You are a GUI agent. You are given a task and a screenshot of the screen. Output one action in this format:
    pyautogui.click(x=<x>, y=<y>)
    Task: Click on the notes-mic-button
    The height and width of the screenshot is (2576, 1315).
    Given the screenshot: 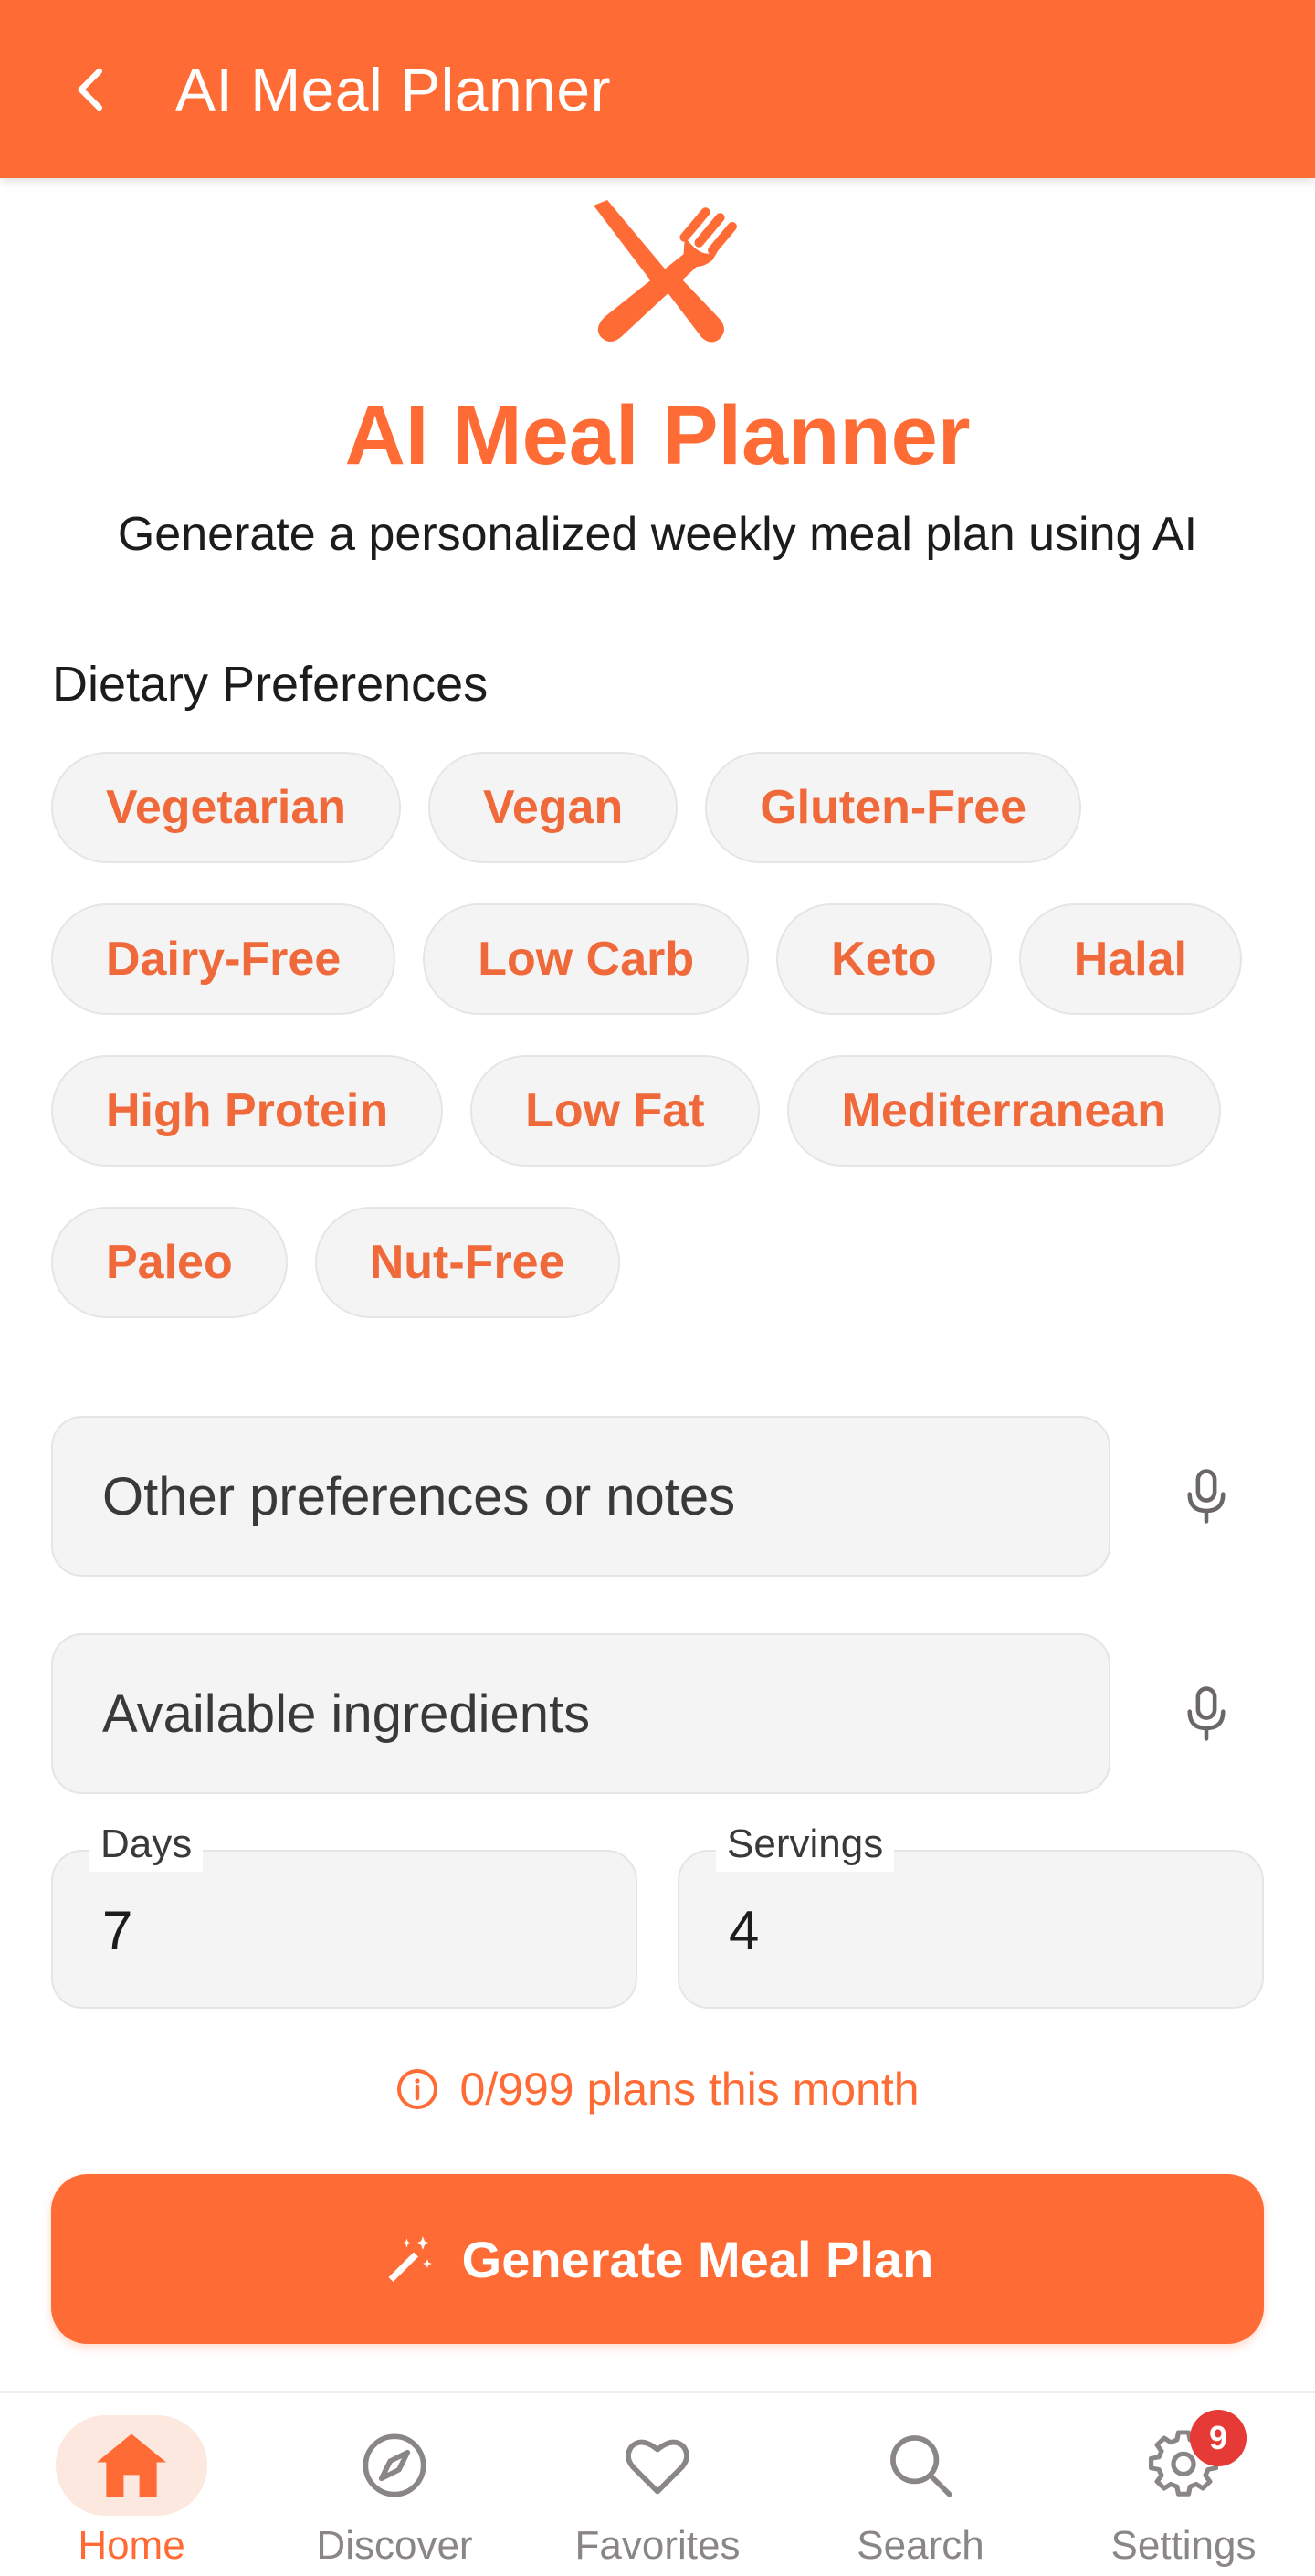 What is the action you would take?
    pyautogui.click(x=1206, y=1496)
    